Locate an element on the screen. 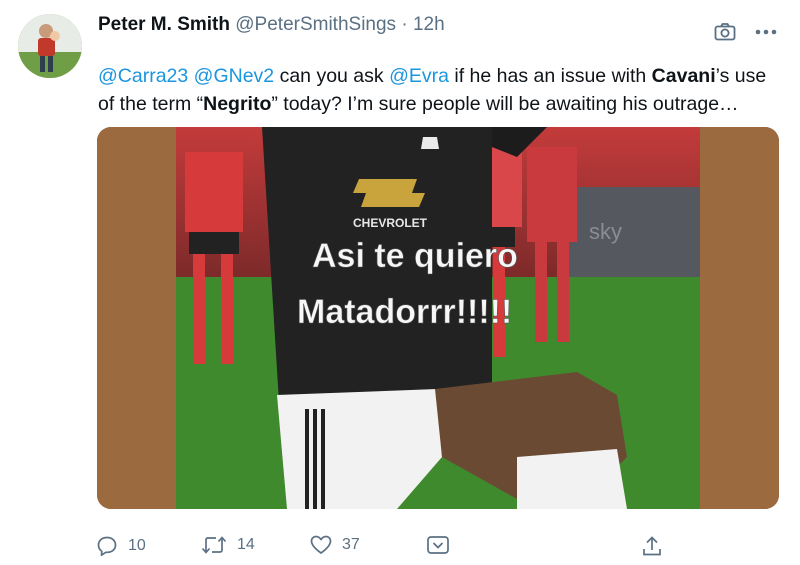  like-icon is located at coordinates (321, 545).